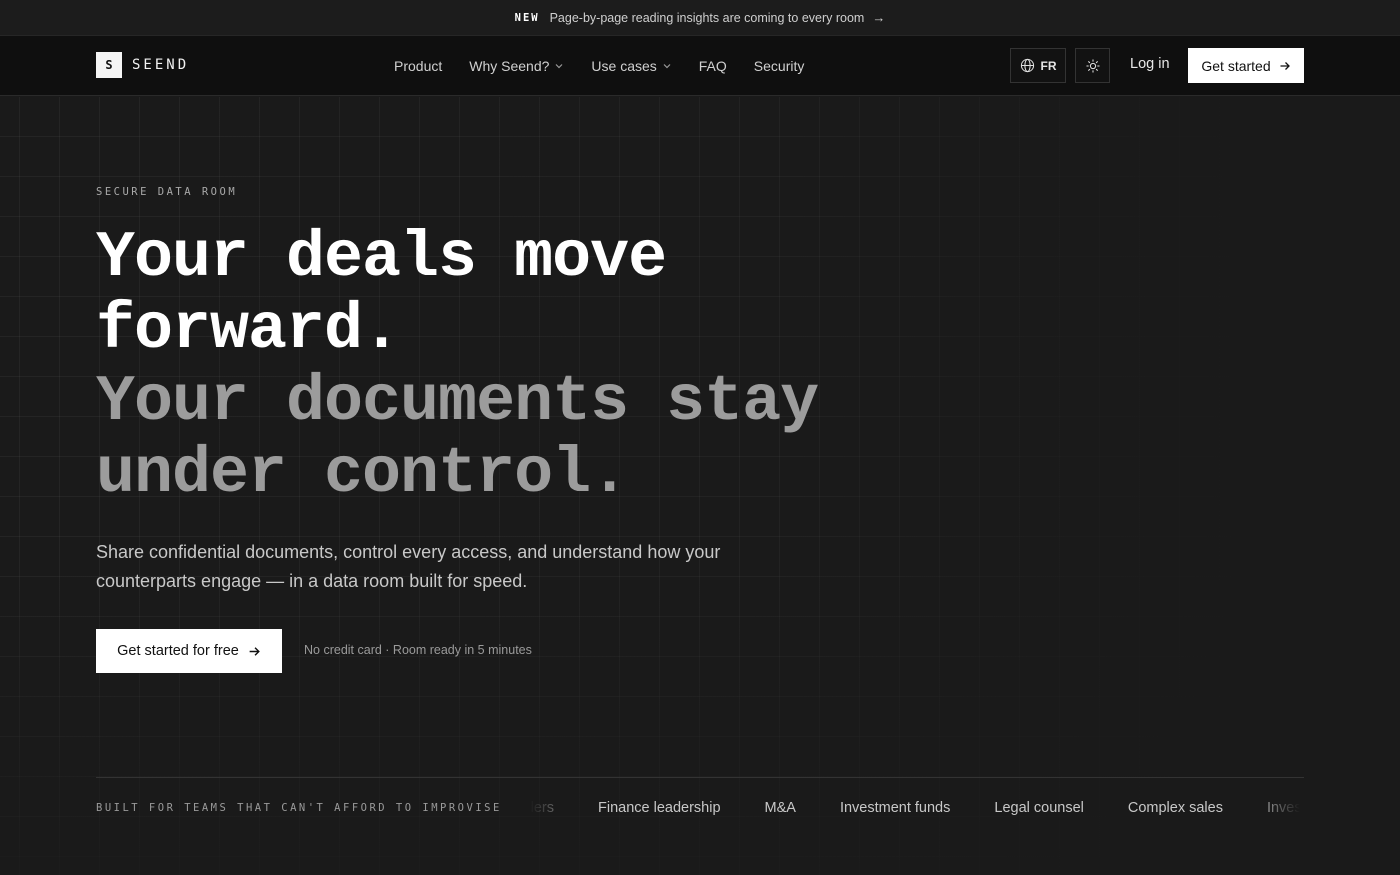  I want to click on logo-mark: S, so click(109, 65).